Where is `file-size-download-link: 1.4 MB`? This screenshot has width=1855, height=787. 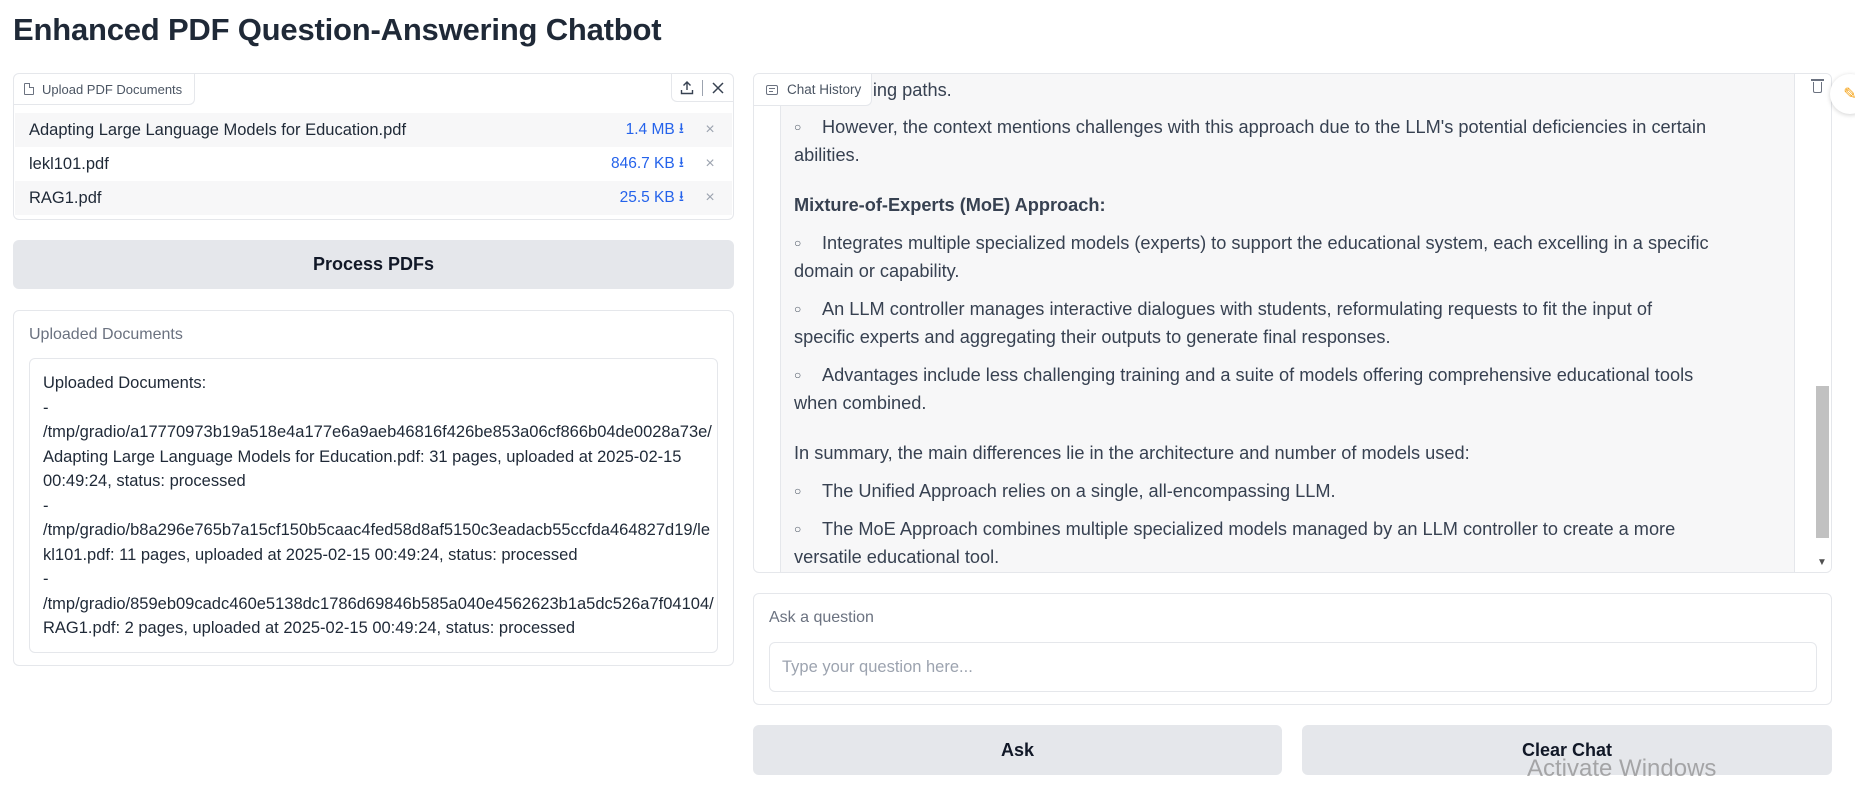 file-size-download-link: 1.4 MB is located at coordinates (650, 130).